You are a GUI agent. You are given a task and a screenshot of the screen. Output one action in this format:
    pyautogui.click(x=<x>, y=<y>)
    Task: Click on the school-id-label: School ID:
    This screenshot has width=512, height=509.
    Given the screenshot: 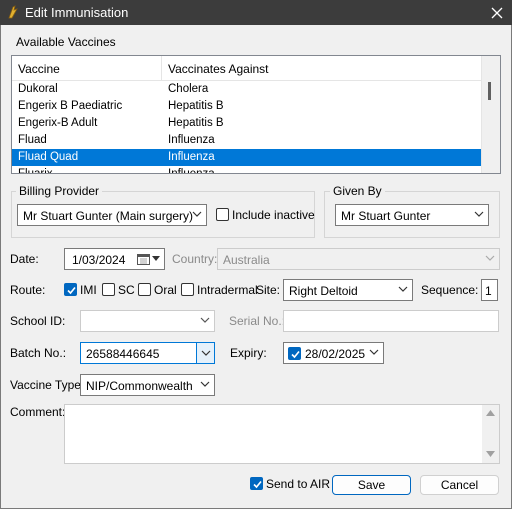 What is the action you would take?
    pyautogui.click(x=38, y=321)
    